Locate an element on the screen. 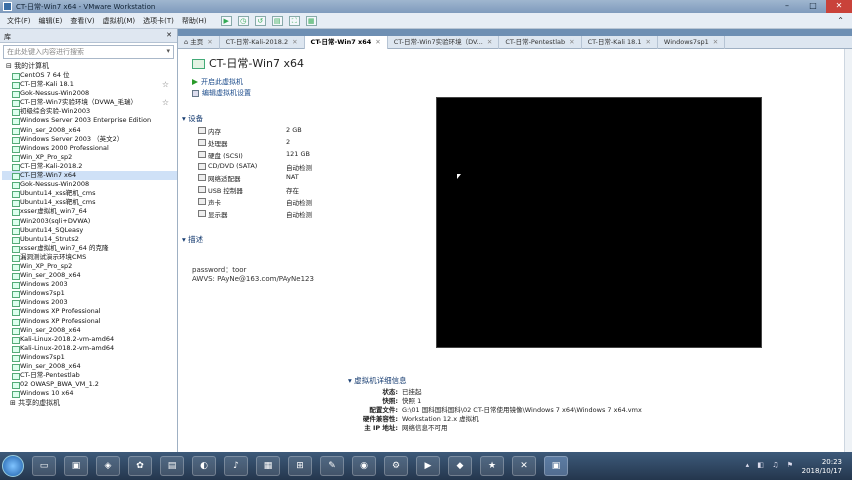 This screenshot has height=480, width=852. start-button is located at coordinates (13, 466).